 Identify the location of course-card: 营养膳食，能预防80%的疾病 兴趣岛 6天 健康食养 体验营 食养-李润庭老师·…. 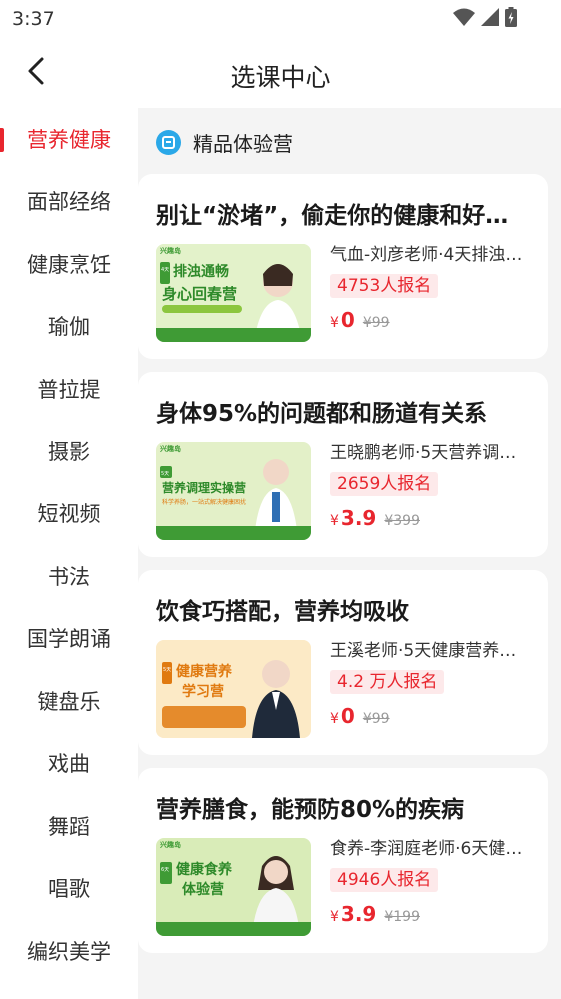
(343, 860).